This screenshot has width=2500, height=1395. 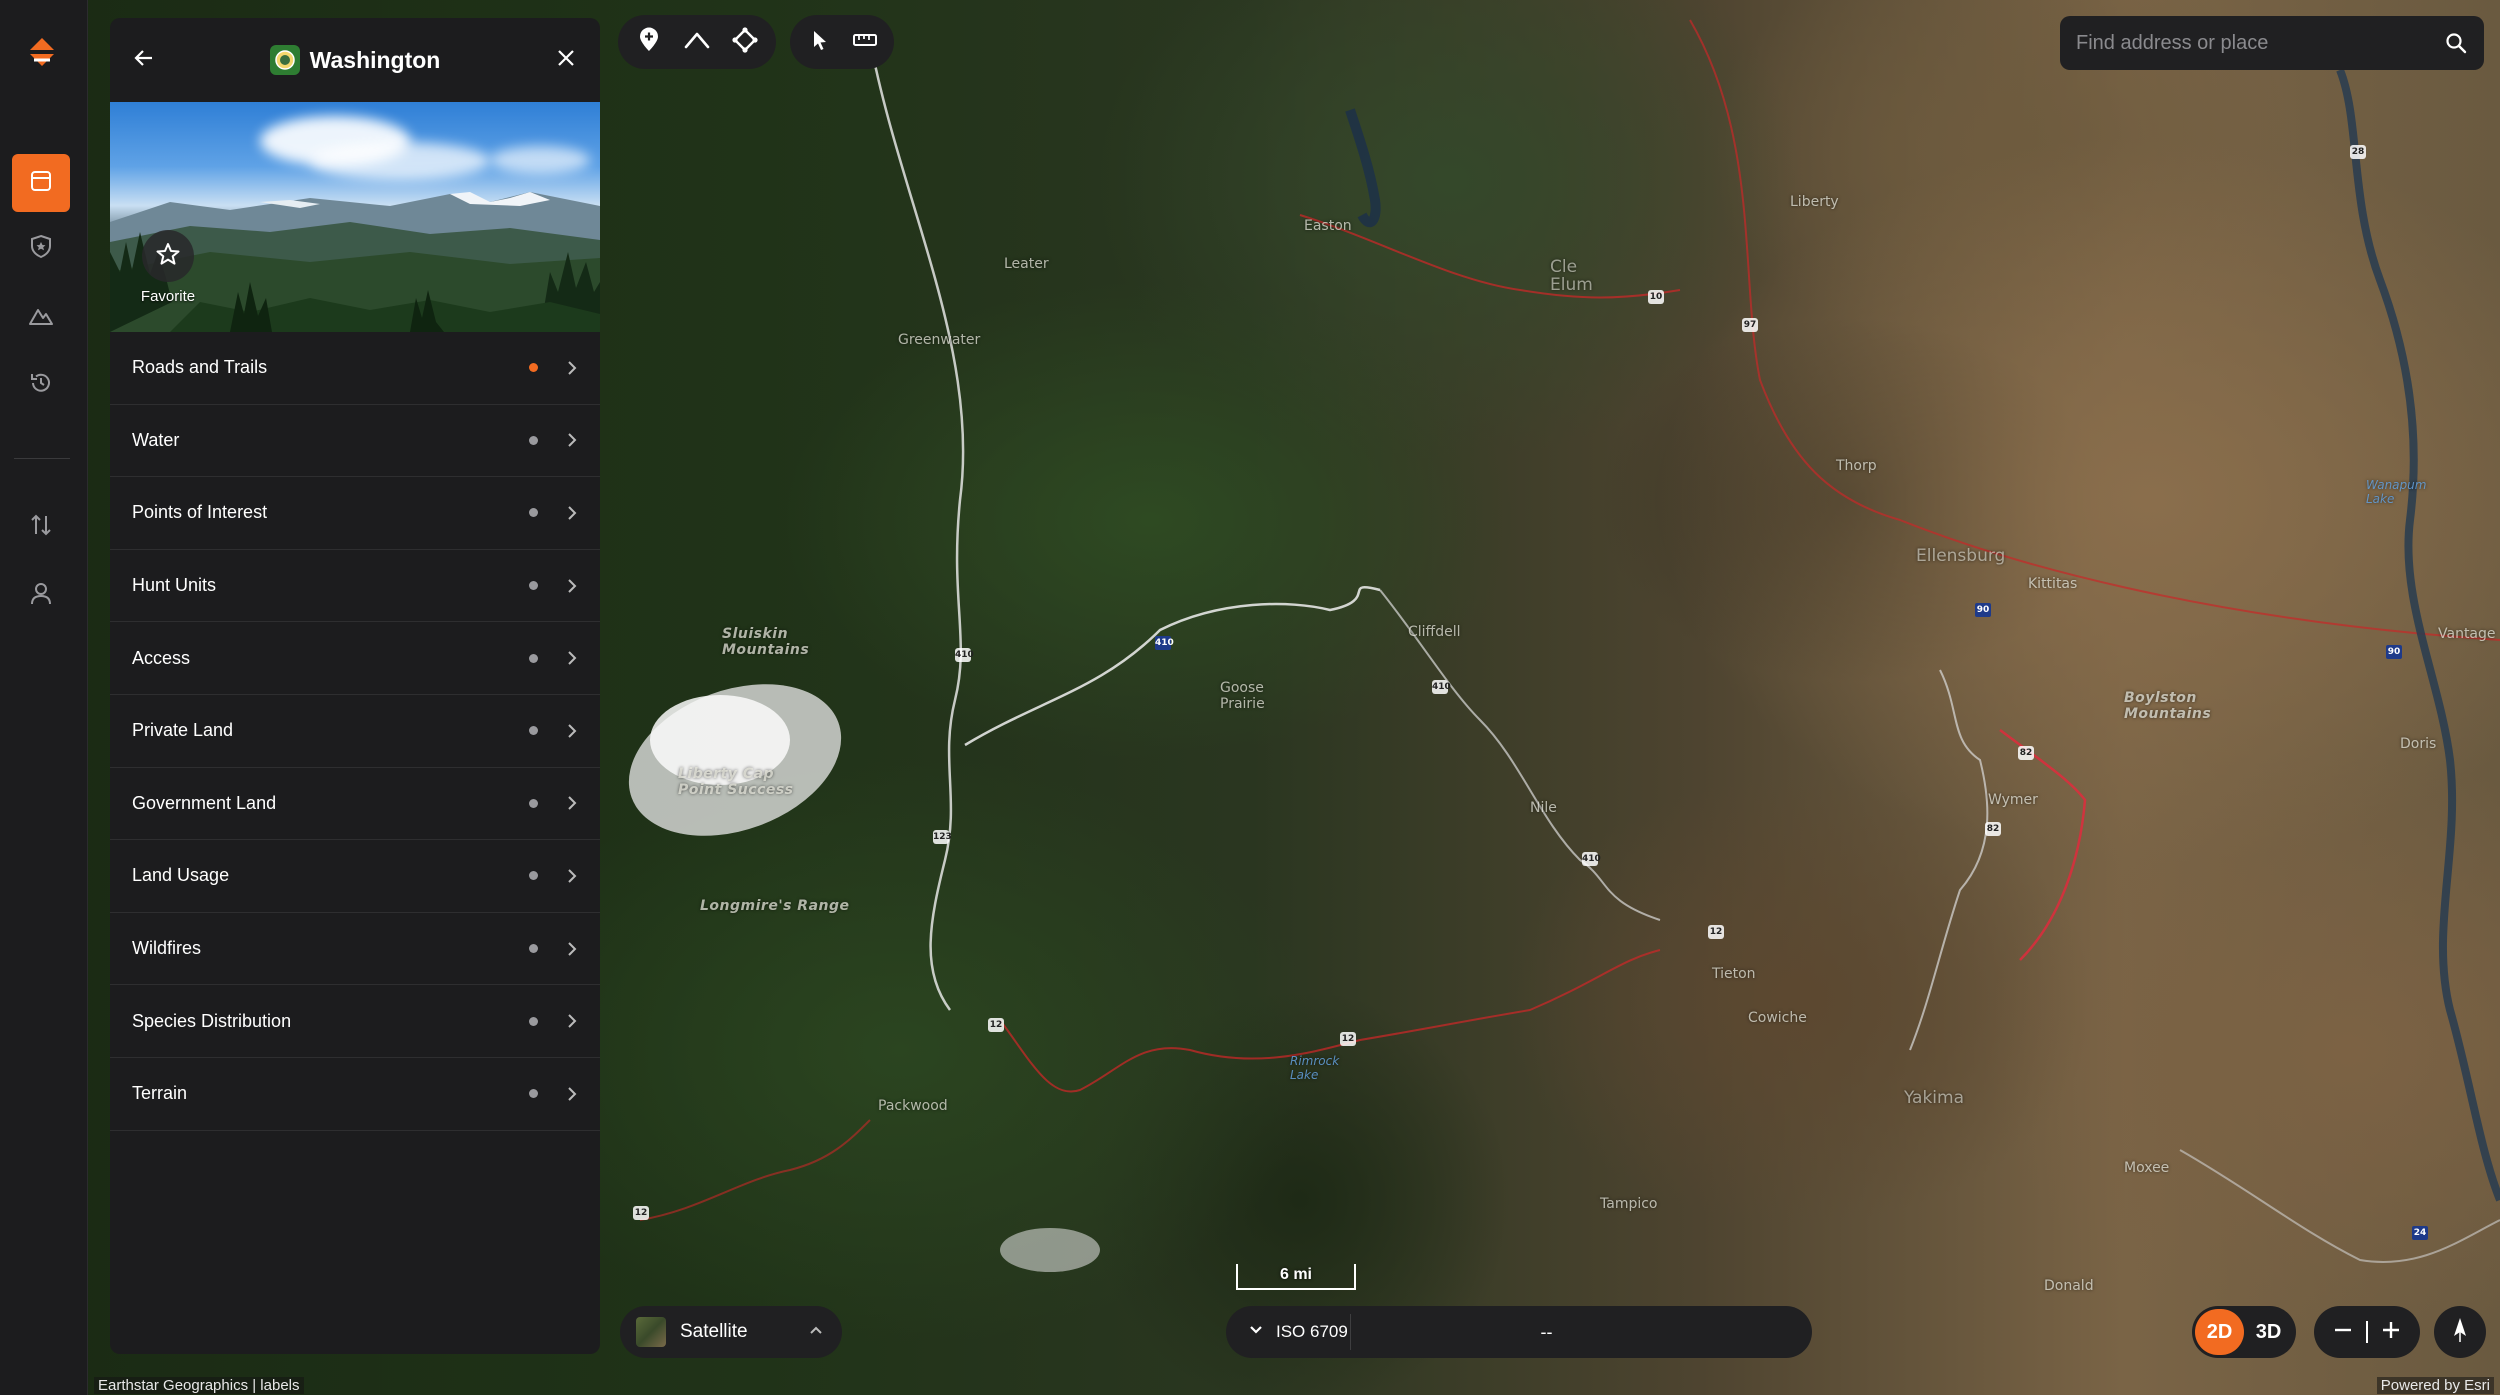 What do you see at coordinates (2043, 844) in the screenshot?
I see `road-red` at bounding box center [2043, 844].